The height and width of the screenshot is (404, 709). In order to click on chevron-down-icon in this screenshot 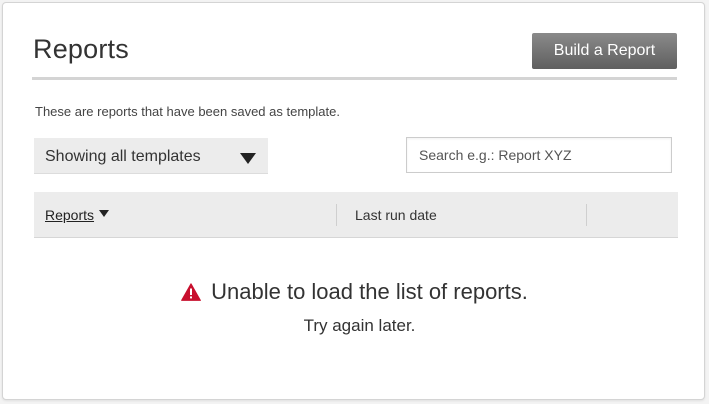, I will do `click(248, 158)`.